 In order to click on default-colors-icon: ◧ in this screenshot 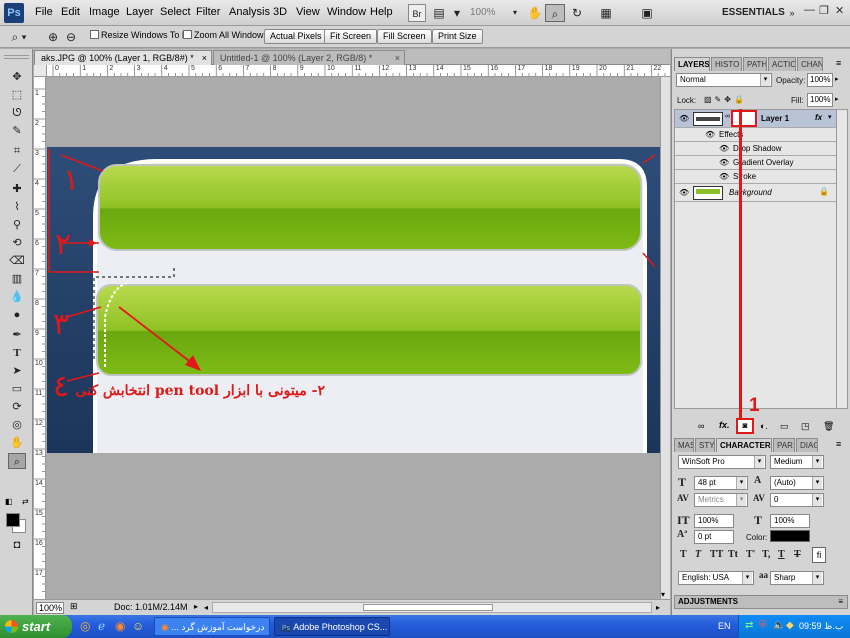, I will do `click(9, 501)`.